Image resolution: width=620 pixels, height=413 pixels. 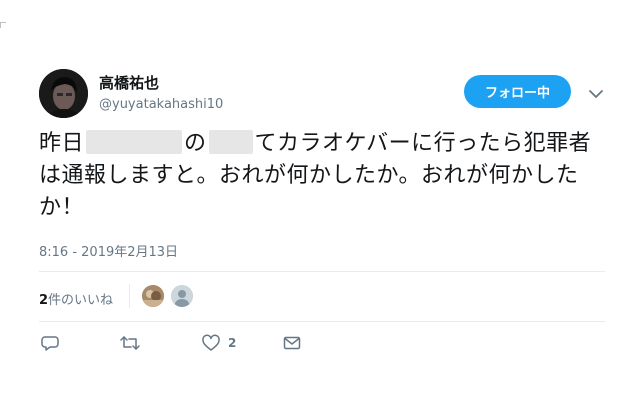 I want to click on reply-button, so click(x=50, y=343).